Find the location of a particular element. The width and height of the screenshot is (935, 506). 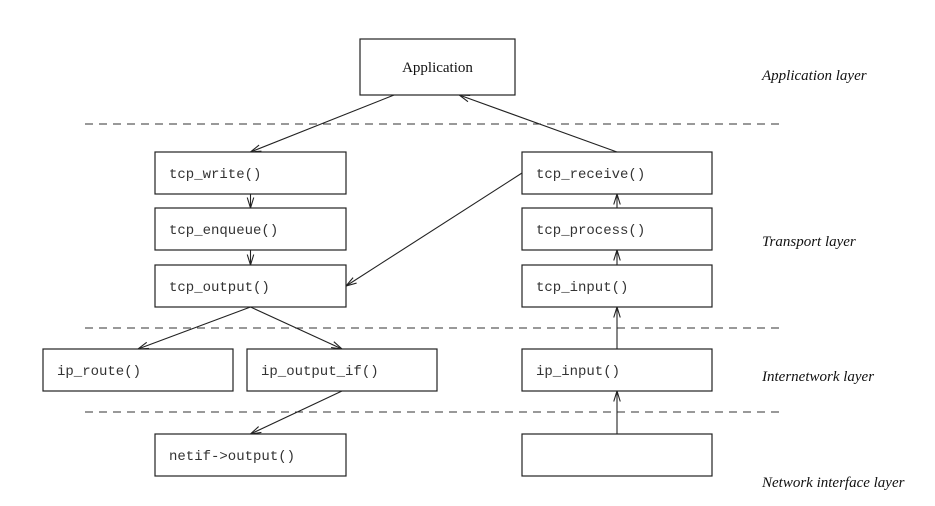

box-label: netif->output() is located at coordinates (232, 457).